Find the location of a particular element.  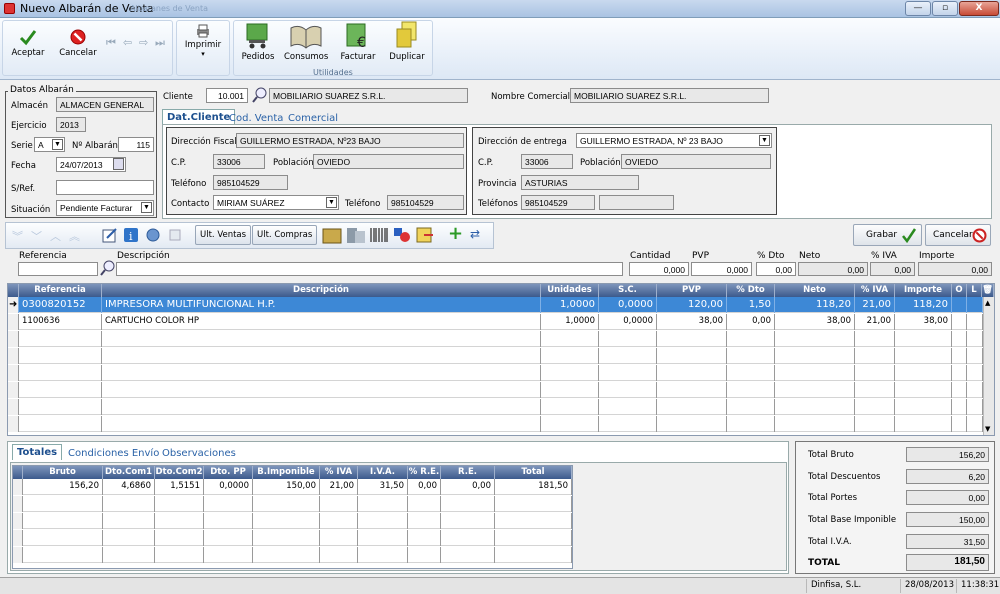

tab-condiciones-envio: Condiciones Envío is located at coordinates (113, 453).